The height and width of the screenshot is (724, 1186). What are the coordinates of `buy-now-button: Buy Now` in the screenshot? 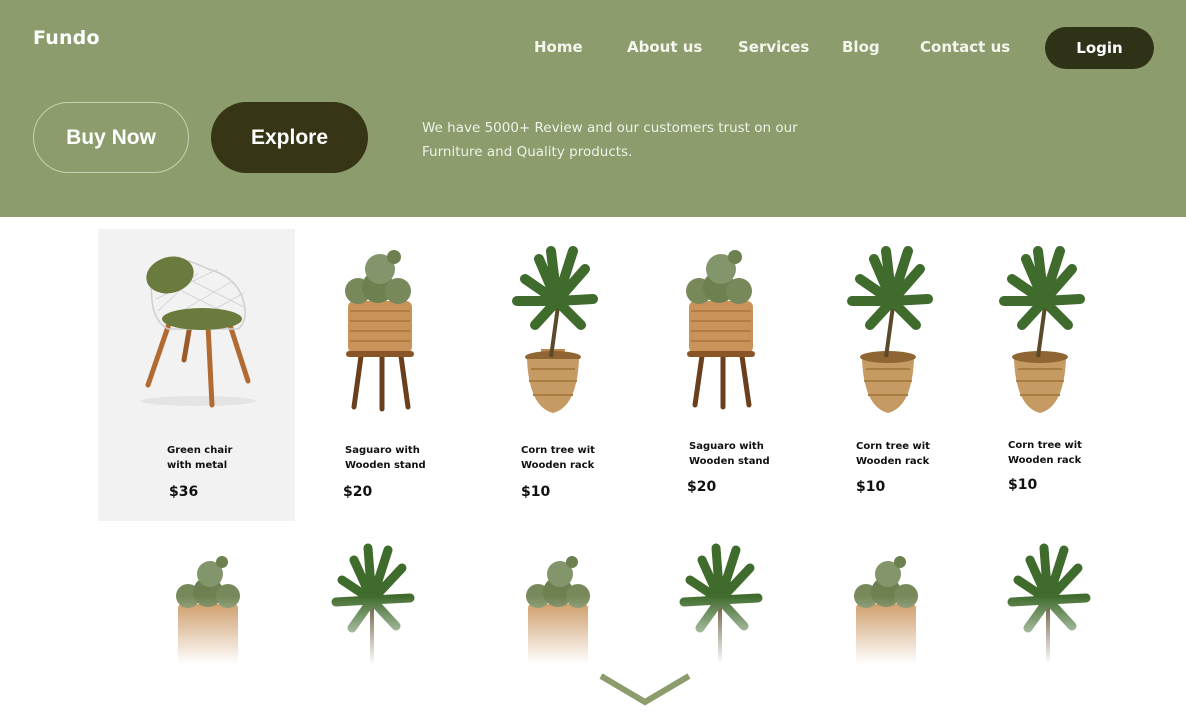 It's located at (111, 137).